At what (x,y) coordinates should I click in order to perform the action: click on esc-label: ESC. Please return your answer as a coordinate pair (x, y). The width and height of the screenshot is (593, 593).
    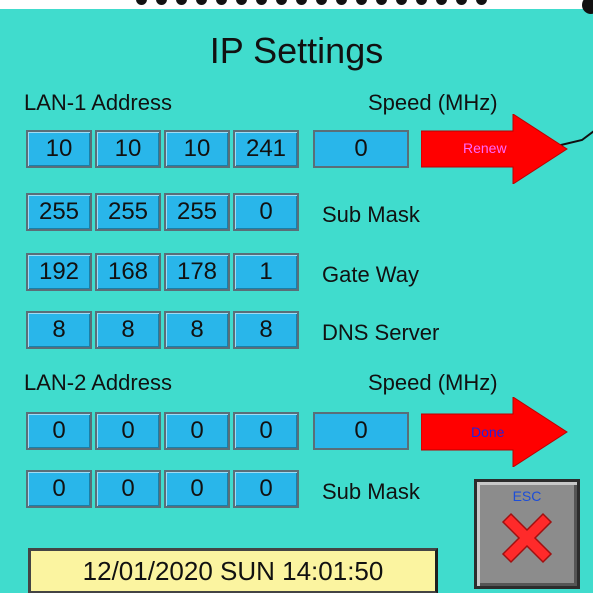
    Looking at the image, I should click on (527, 496).